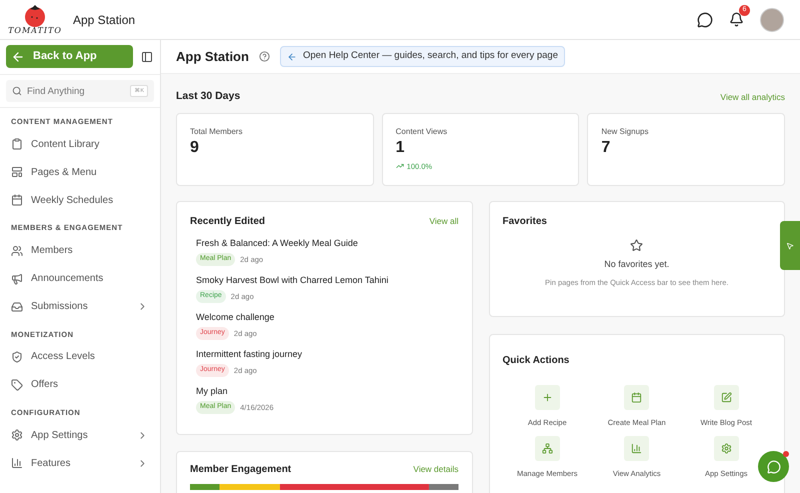 This screenshot has width=800, height=493. Describe the element at coordinates (17, 250) in the screenshot. I see `users-icon` at that location.